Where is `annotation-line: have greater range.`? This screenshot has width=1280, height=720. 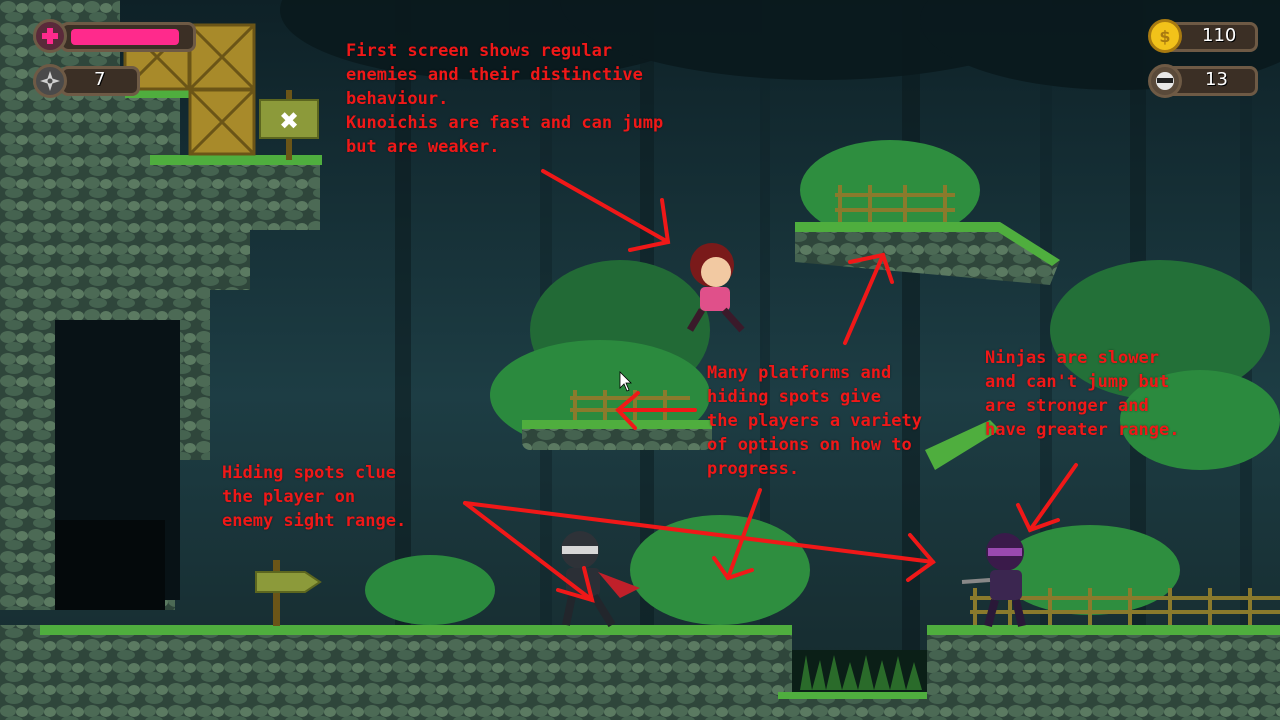
annotation-line: have greater range. is located at coordinates (1082, 430).